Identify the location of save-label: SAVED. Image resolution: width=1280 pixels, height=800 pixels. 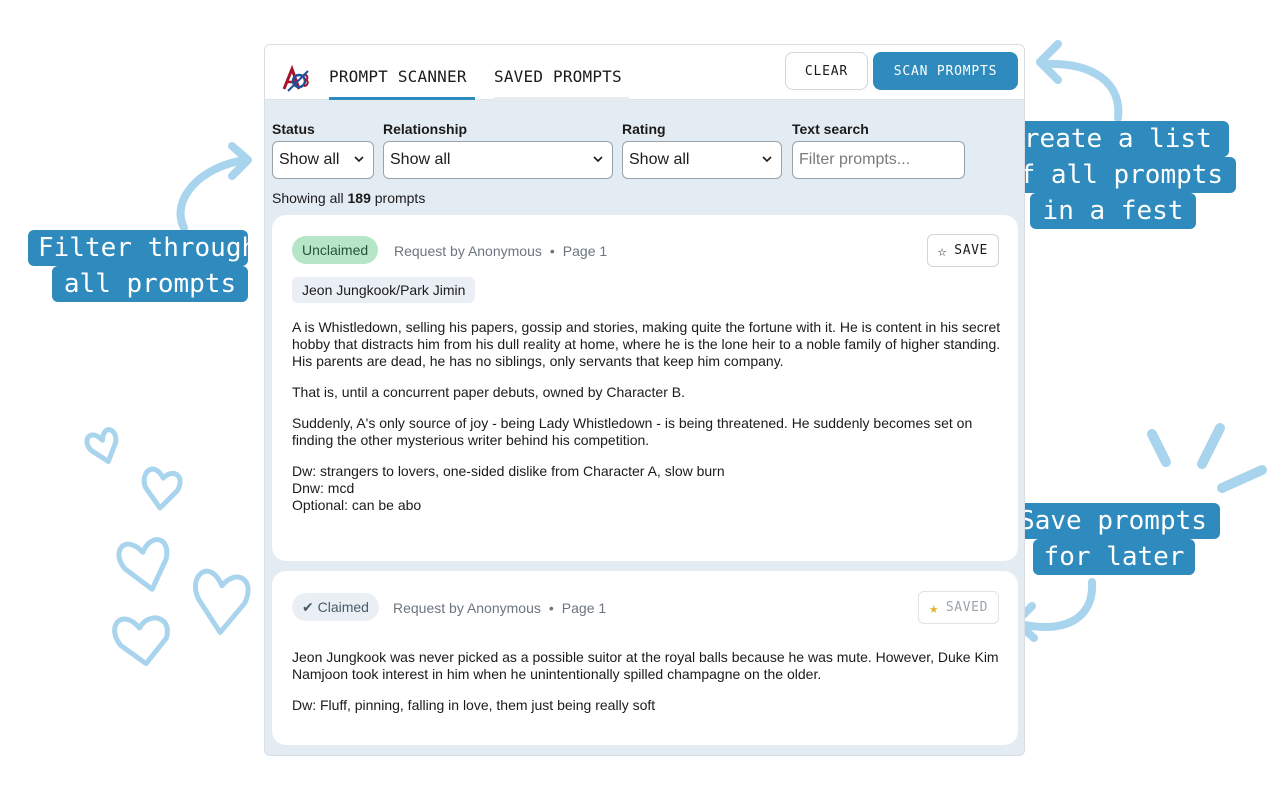
(966, 607).